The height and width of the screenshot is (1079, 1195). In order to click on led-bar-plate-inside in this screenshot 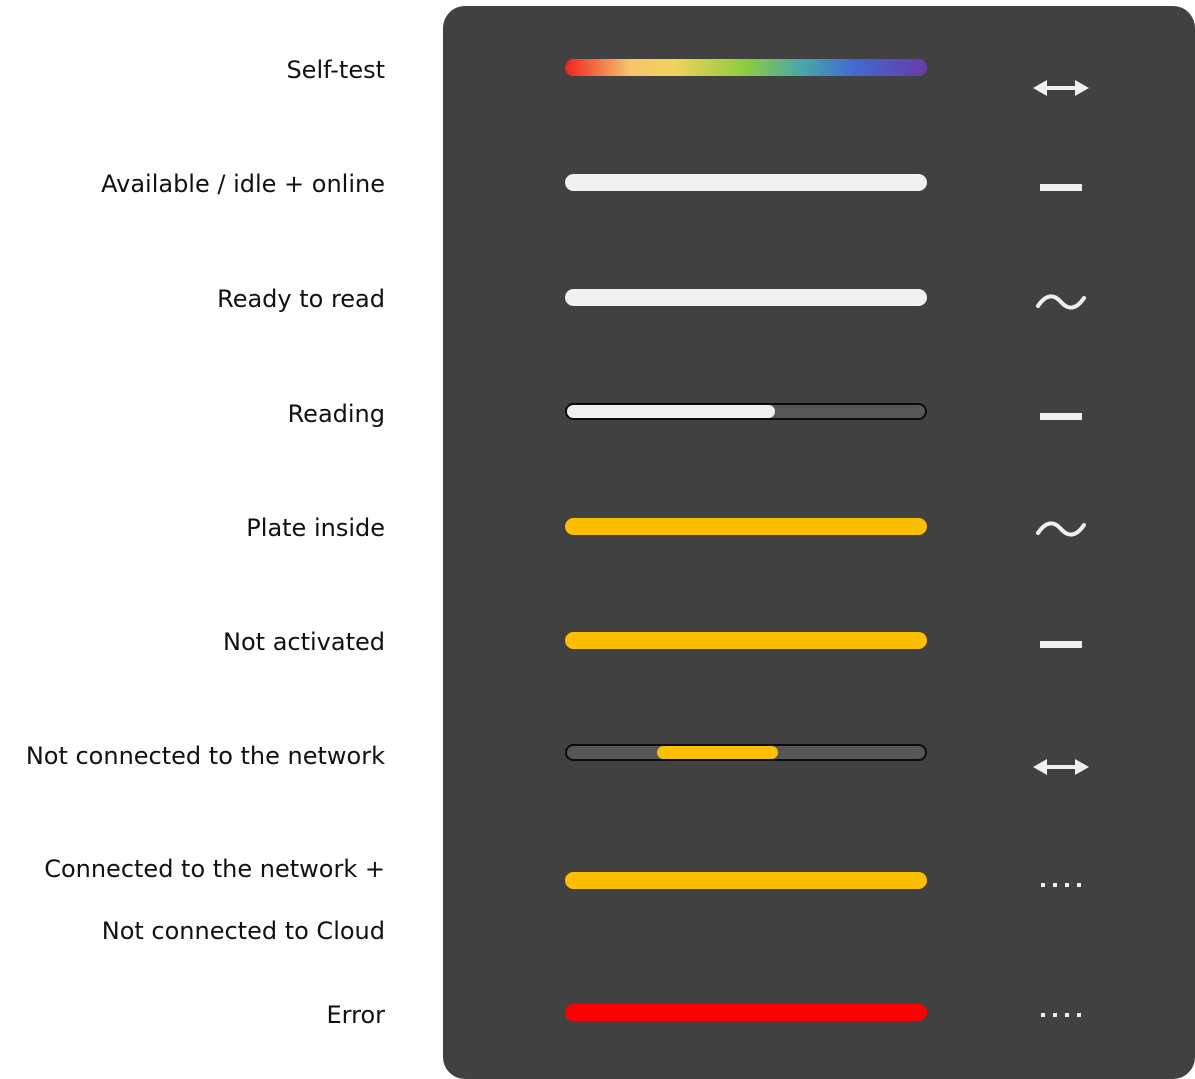, I will do `click(746, 526)`.